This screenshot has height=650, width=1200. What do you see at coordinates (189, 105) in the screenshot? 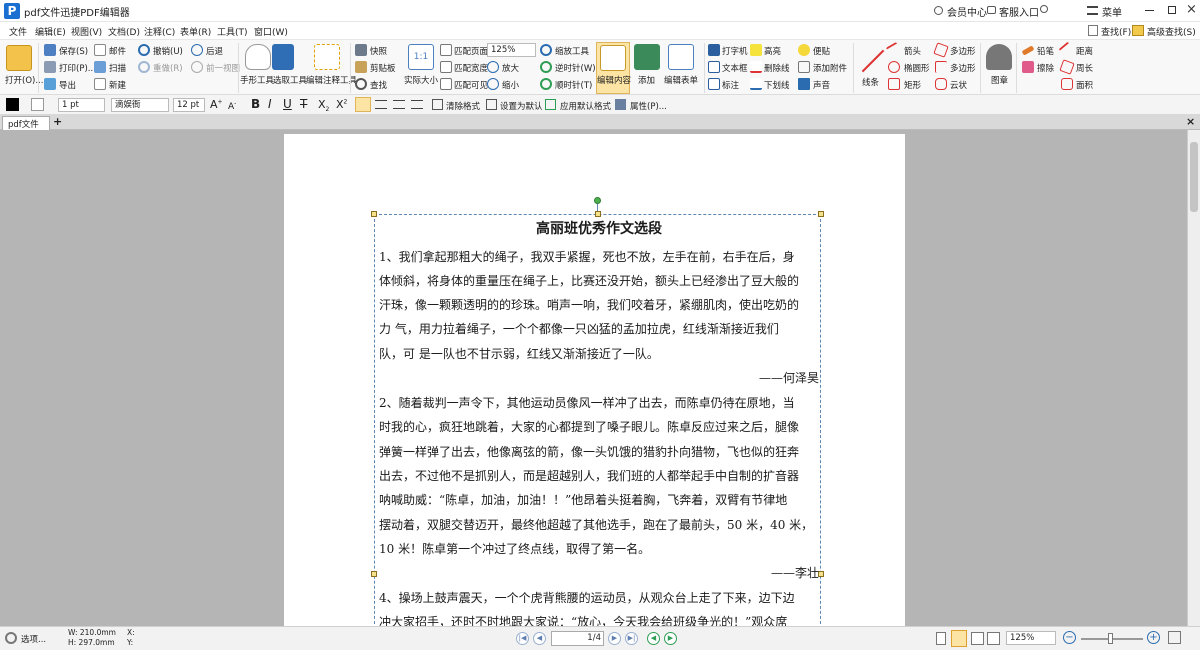
I see `font-size-select: 12 pt` at bounding box center [189, 105].